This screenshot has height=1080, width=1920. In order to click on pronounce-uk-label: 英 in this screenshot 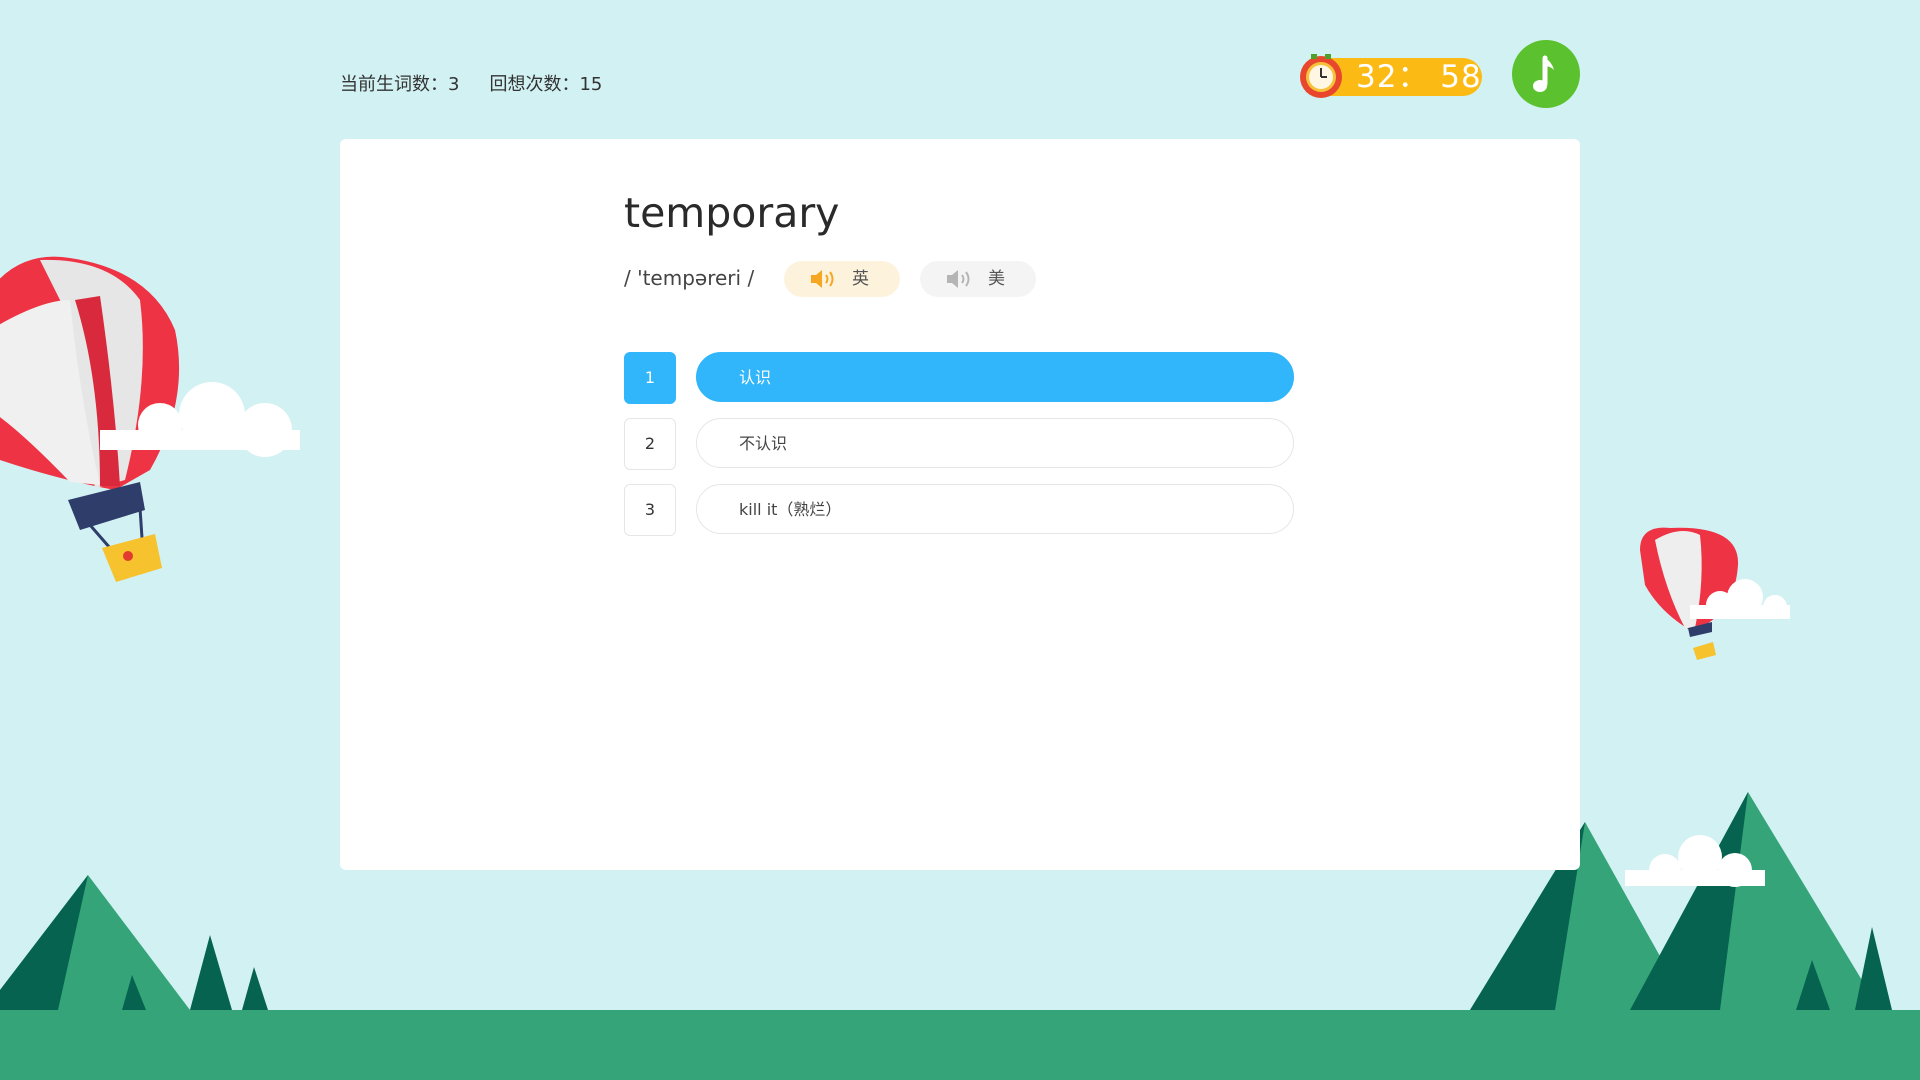, I will do `click(860, 279)`.